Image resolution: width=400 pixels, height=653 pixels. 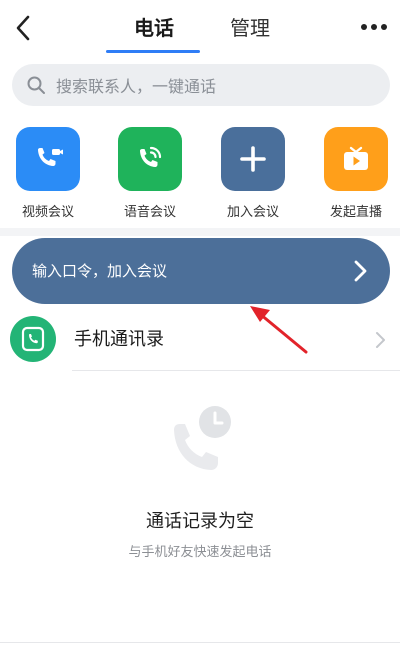 I want to click on live-tv-icon, so click(x=356, y=158).